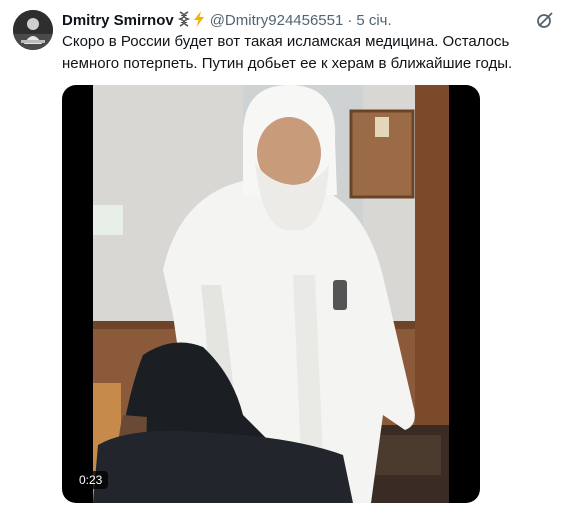  What do you see at coordinates (91, 480) in the screenshot?
I see `video-duration: 0:23` at bounding box center [91, 480].